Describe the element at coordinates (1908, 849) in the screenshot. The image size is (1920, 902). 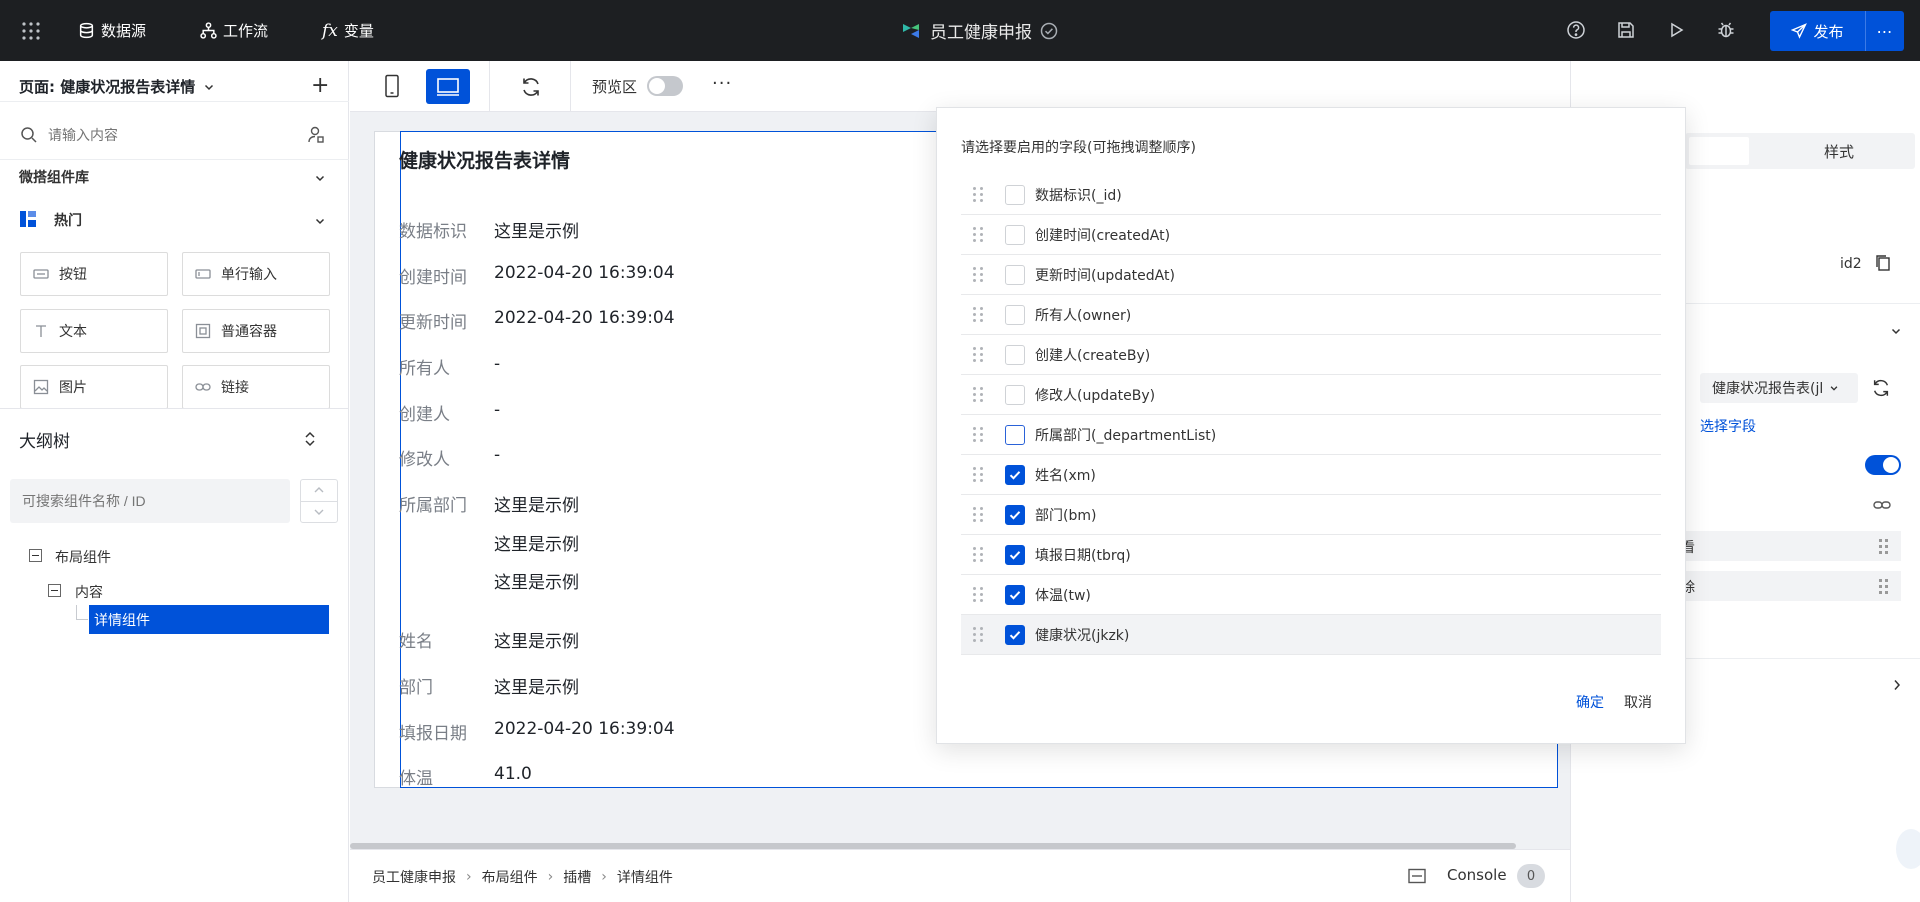
I see `assistant-float-icon` at that location.